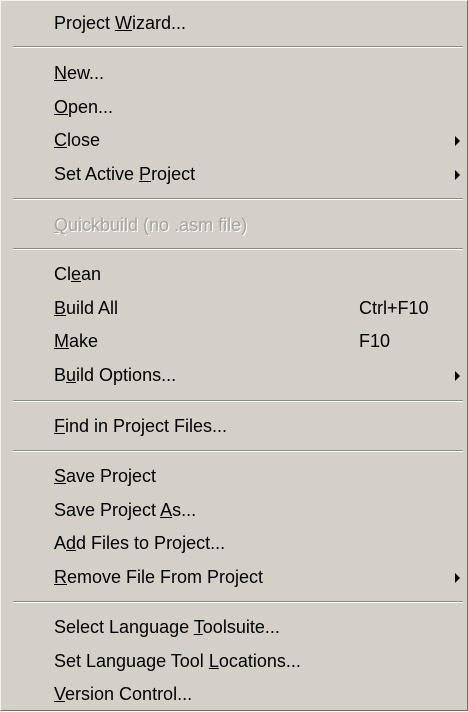 The height and width of the screenshot is (712, 468). What do you see at coordinates (125, 173) in the screenshot?
I see `menu-item-label: Set Active Project` at bounding box center [125, 173].